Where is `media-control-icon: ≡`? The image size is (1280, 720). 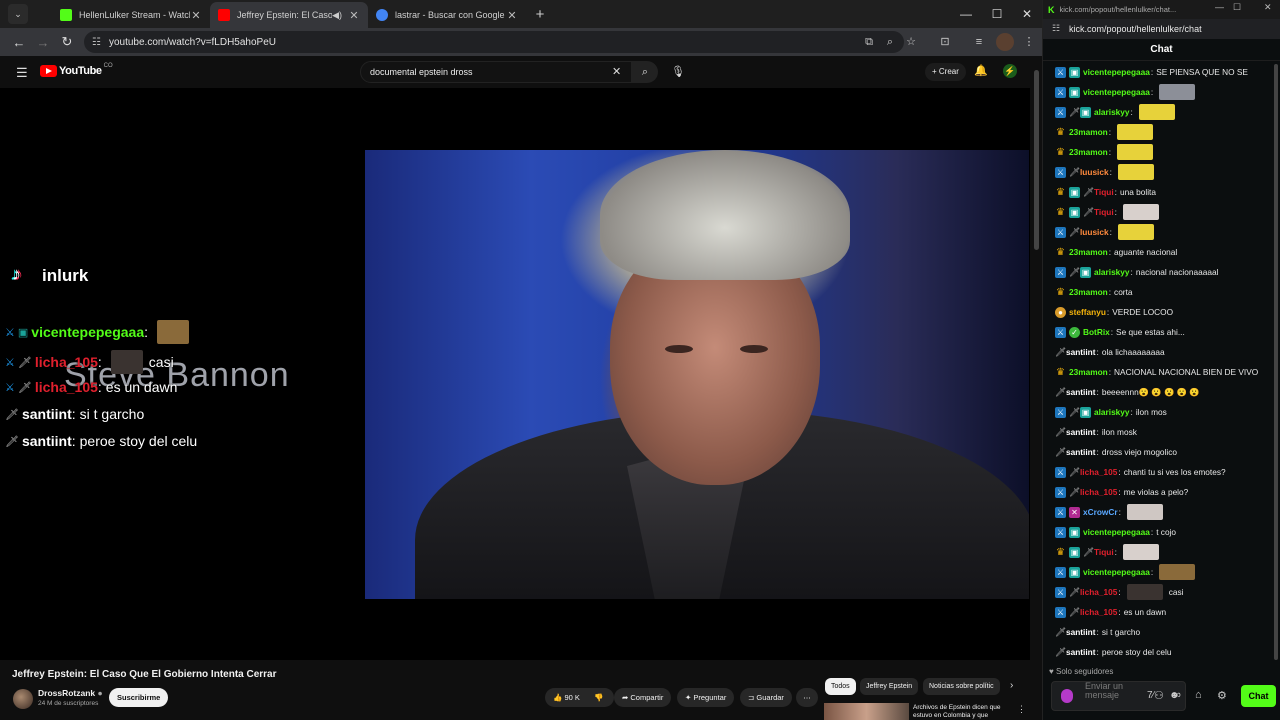 media-control-icon: ≡ is located at coordinates (979, 42).